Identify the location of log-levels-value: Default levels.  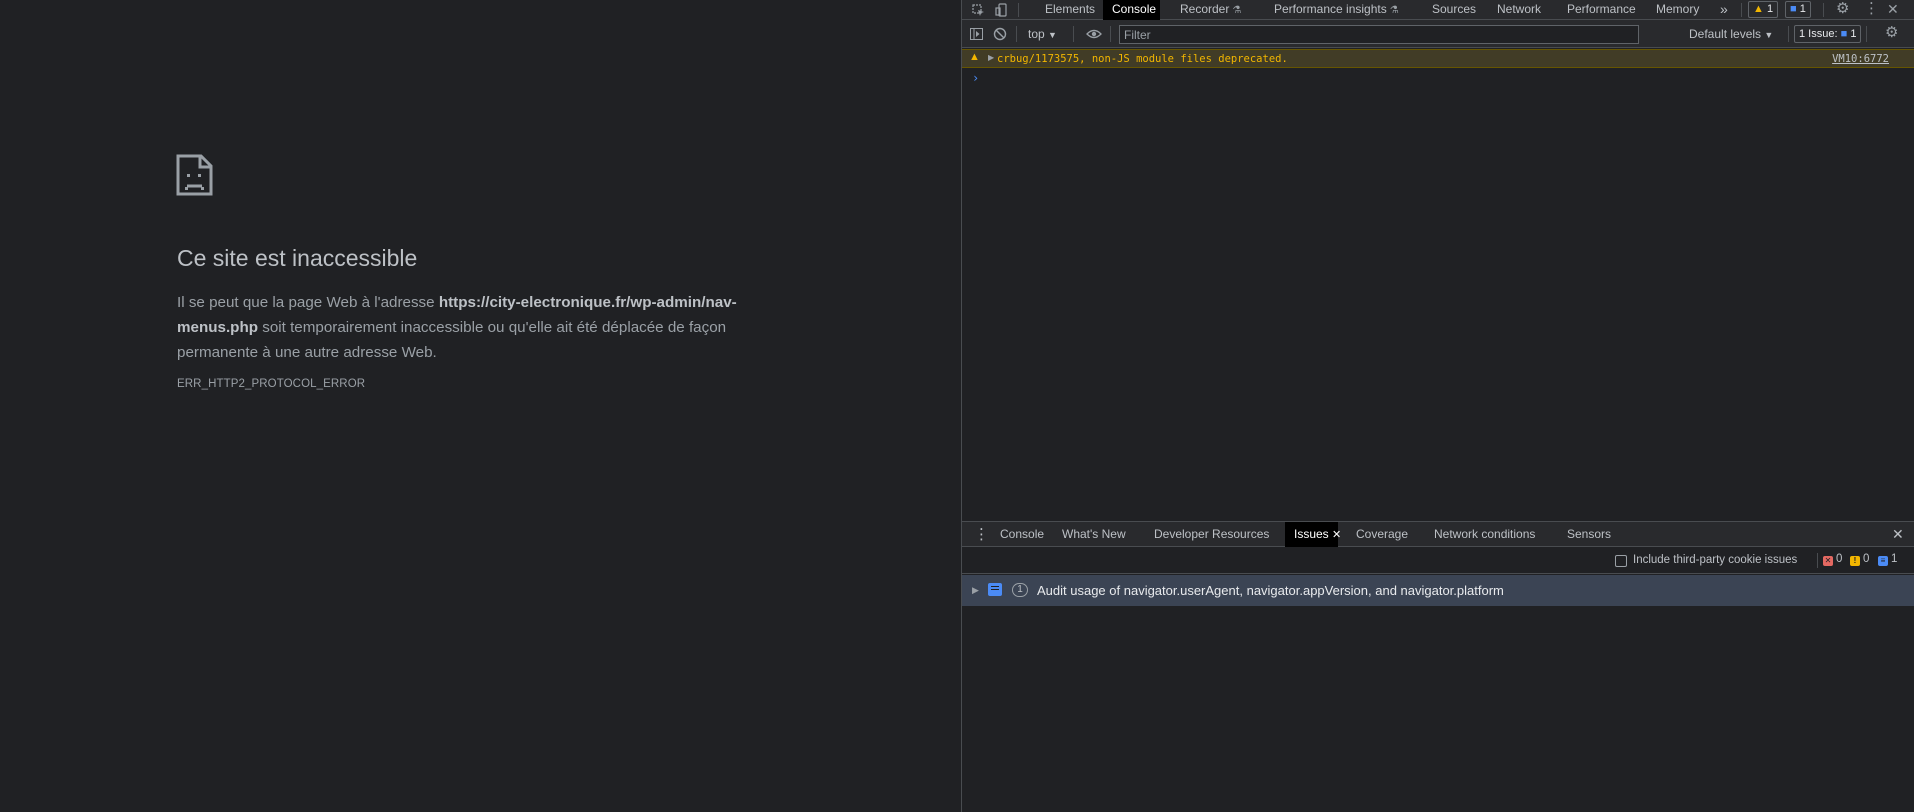
(1725, 34).